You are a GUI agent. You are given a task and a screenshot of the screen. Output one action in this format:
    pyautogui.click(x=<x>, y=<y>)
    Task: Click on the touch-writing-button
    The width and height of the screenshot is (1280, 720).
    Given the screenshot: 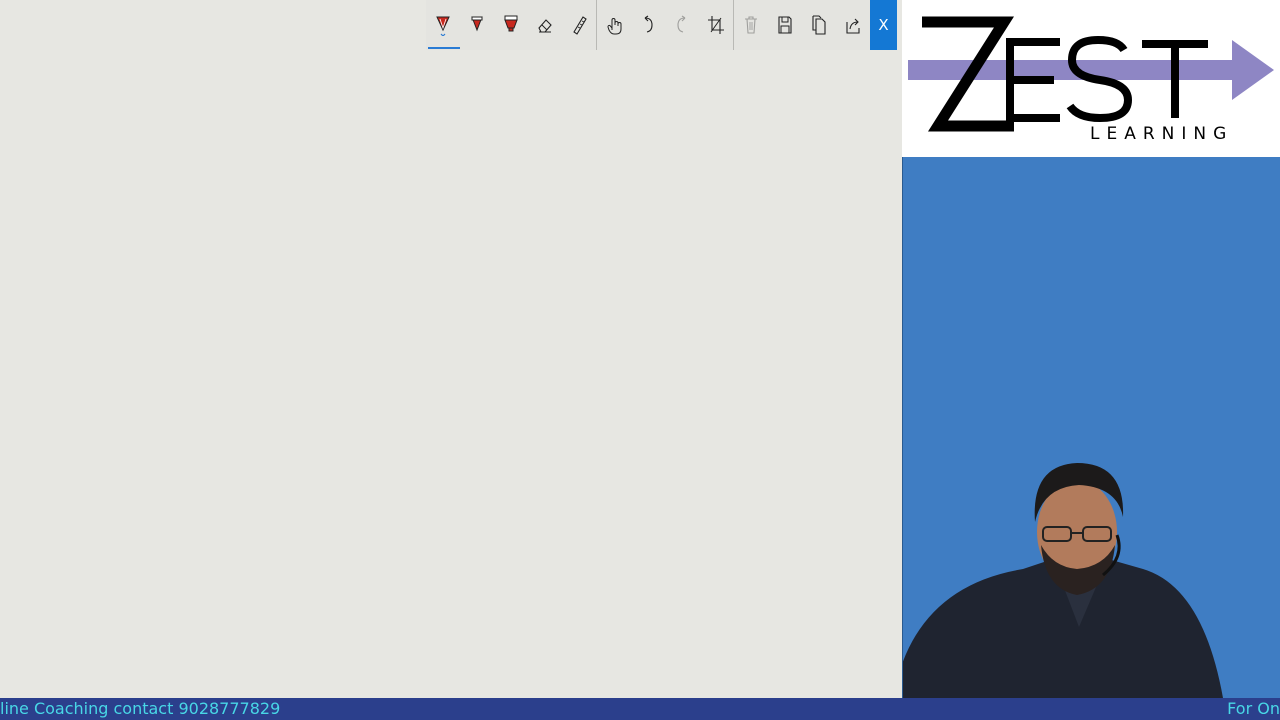 What is the action you would take?
    pyautogui.click(x=614, y=25)
    